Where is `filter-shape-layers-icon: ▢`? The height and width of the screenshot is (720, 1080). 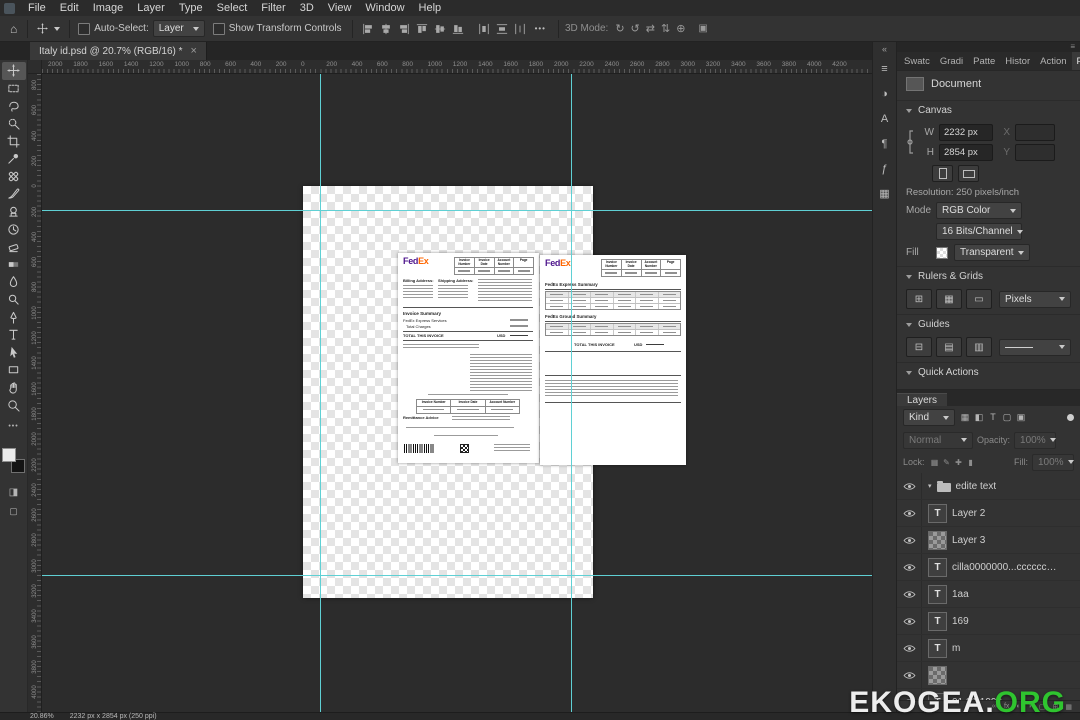 filter-shape-layers-icon: ▢ is located at coordinates (1007, 417).